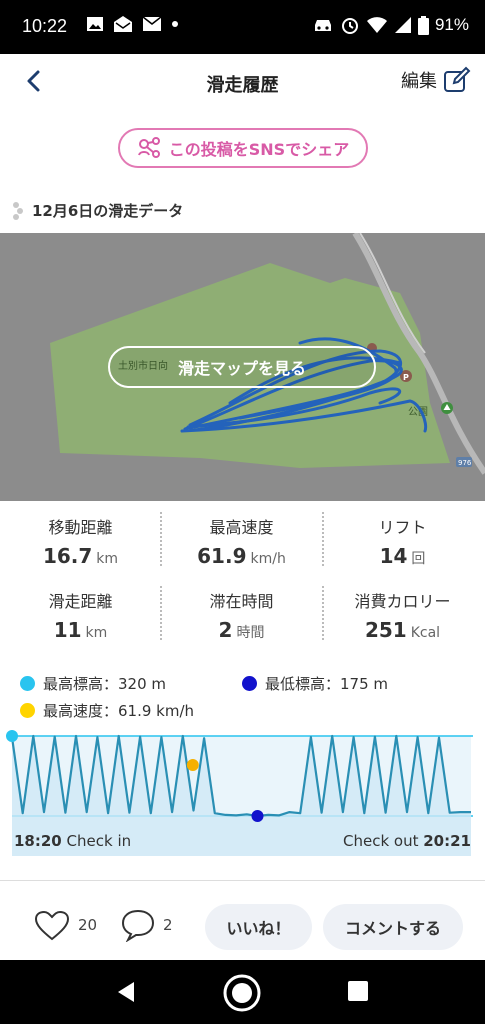 The height and width of the screenshot is (1024, 485). Describe the element at coordinates (402, 541) in the screenshot. I see `stat-lift: リフト 14 回` at that location.